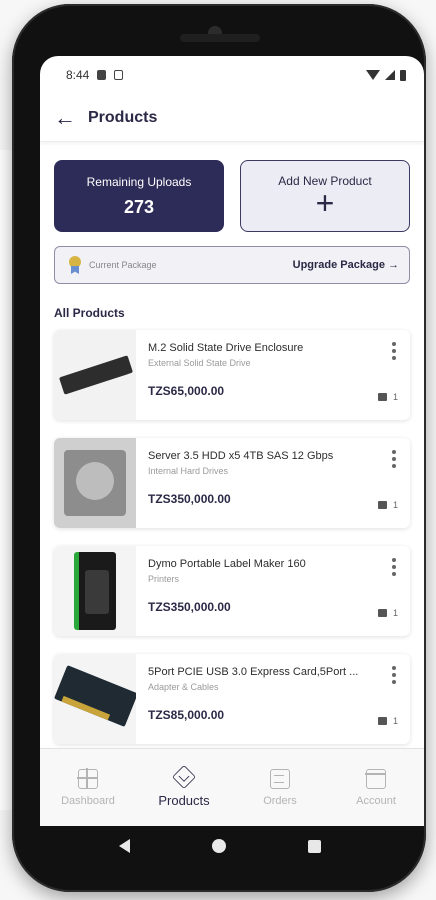  I want to click on hard-drive-image, so click(95, 483).